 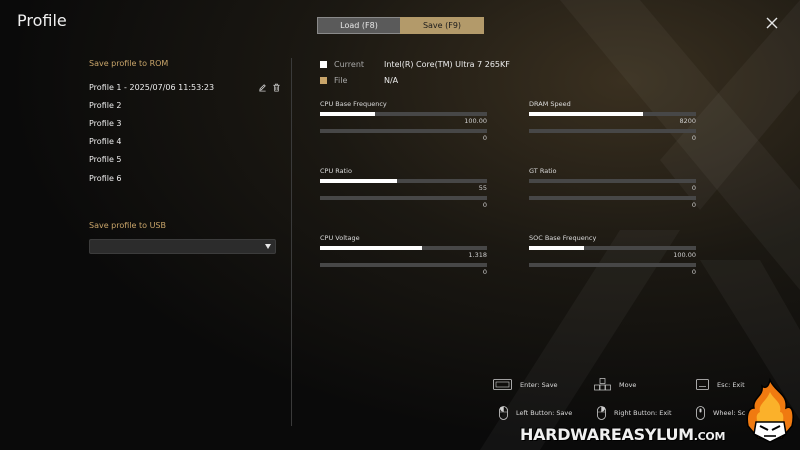 What do you see at coordinates (391, 80) in the screenshot?
I see `legend-file-value: N/A` at bounding box center [391, 80].